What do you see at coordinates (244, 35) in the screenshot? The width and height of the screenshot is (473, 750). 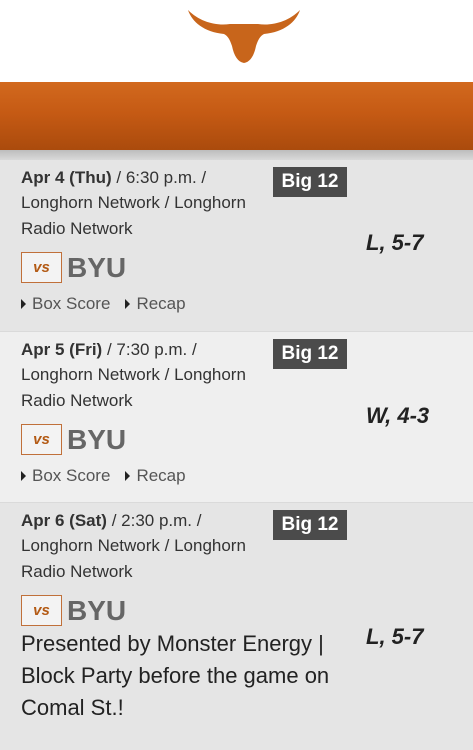 I see `longhorn-logo-icon` at bounding box center [244, 35].